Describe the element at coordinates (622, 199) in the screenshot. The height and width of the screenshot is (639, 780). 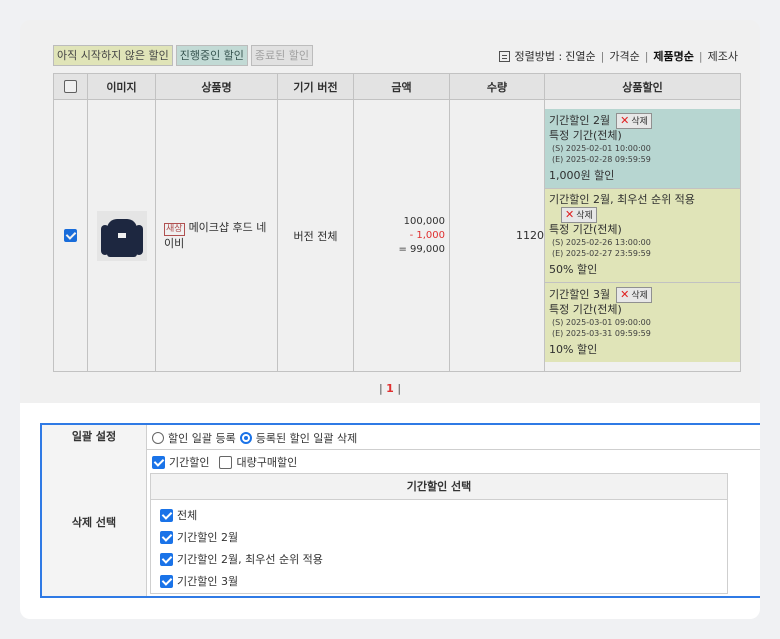
I see `discount-title: 기간할인 2월, 최우선 순위 적용` at that location.